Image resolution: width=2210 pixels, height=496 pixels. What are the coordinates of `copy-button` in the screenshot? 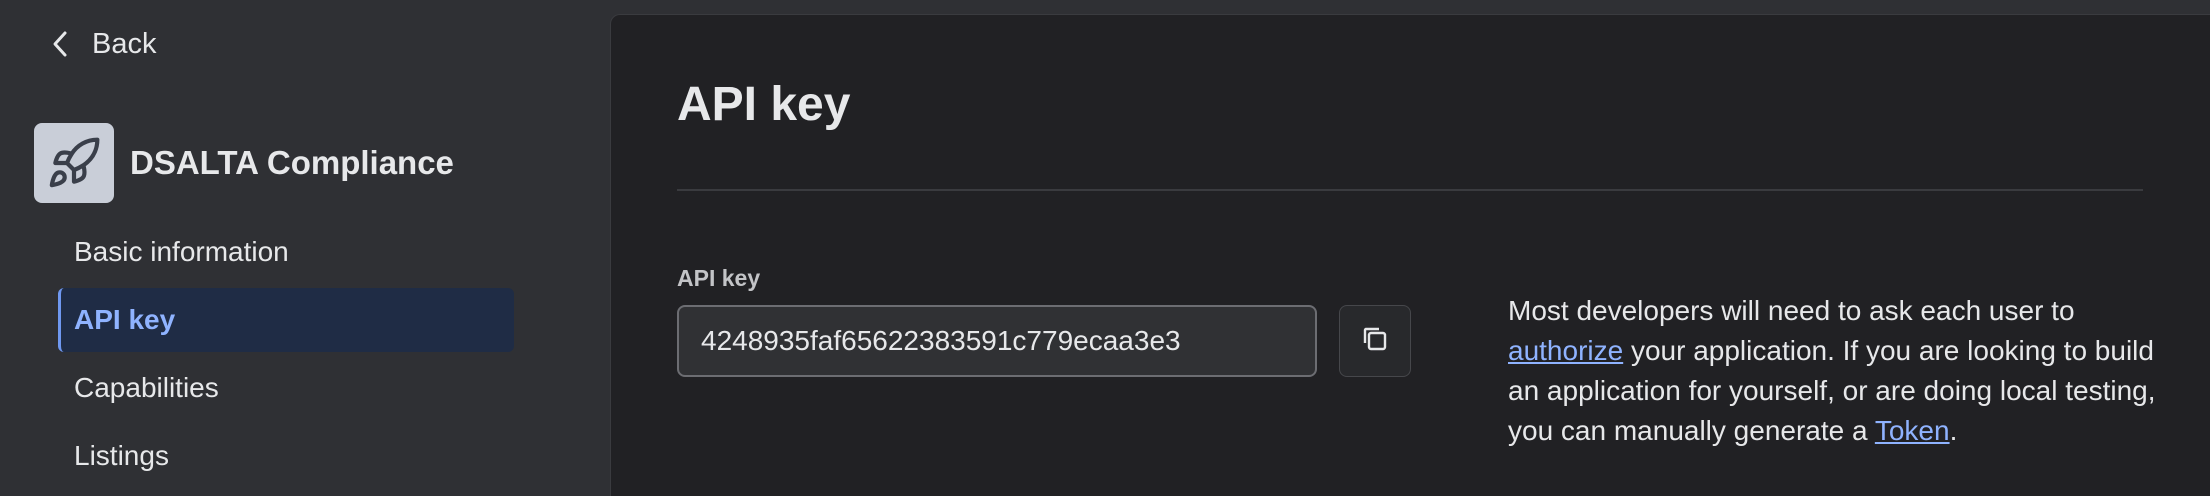 It's located at (1375, 341).